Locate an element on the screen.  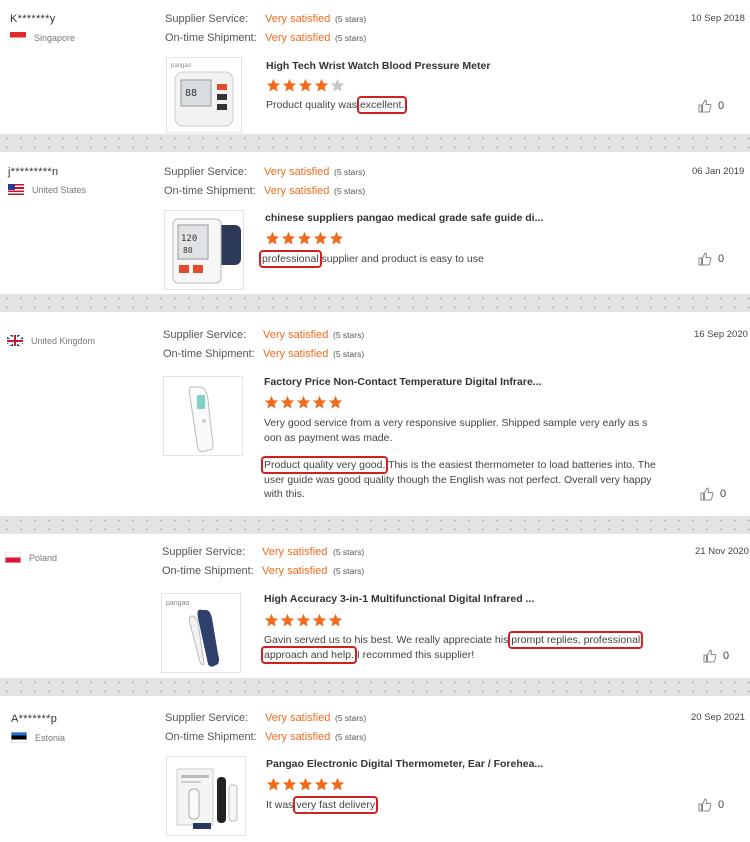
reviewer-country: Singapore is located at coordinates (42, 37).